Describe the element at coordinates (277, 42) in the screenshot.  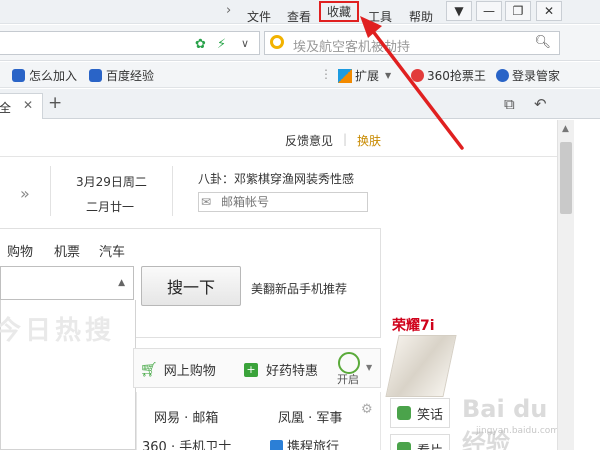
I see `search-engine-icon` at that location.